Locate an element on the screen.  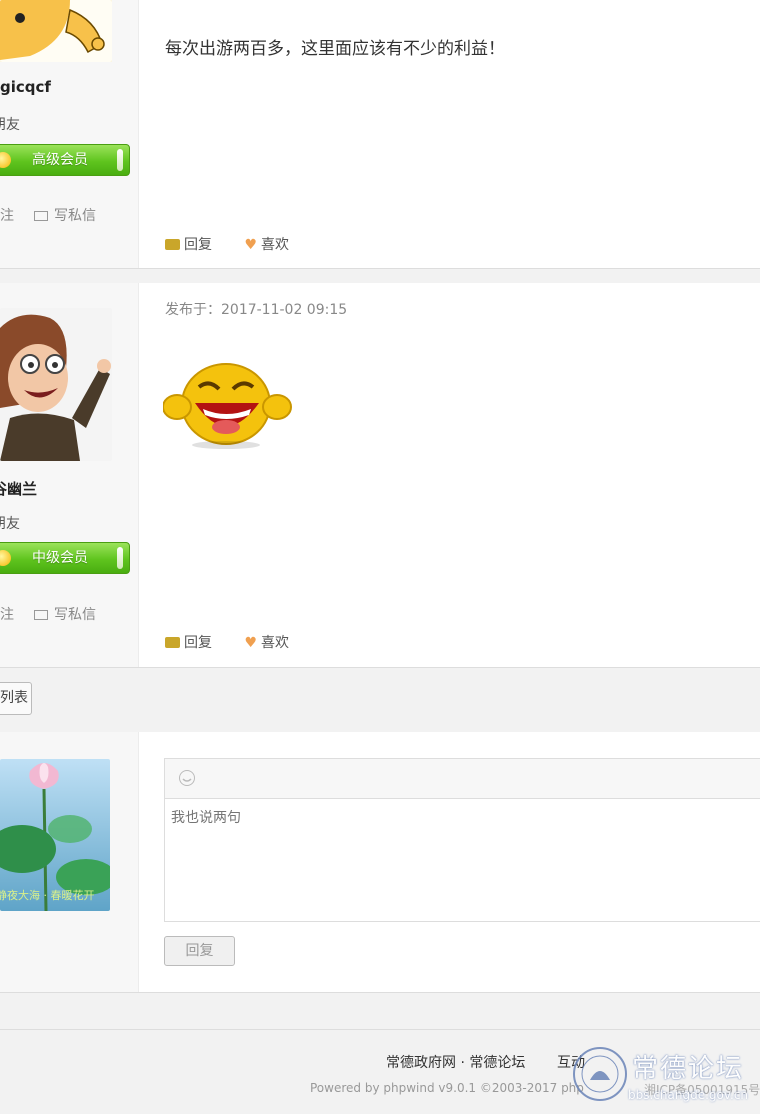
footer-links-label: 常德政府网 · 常德论坛 is located at coordinates (456, 1063).